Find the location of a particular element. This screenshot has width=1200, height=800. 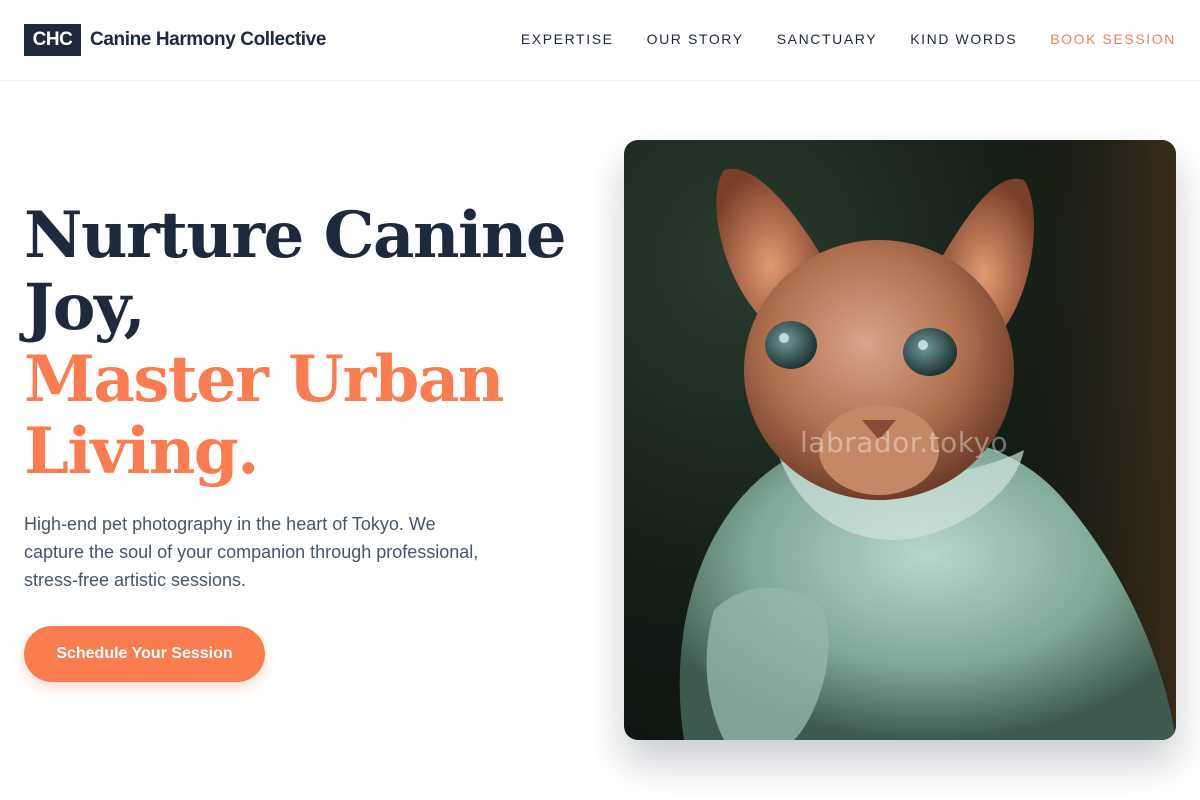

brand-name: Canine Harmony Collective is located at coordinates (208, 40).